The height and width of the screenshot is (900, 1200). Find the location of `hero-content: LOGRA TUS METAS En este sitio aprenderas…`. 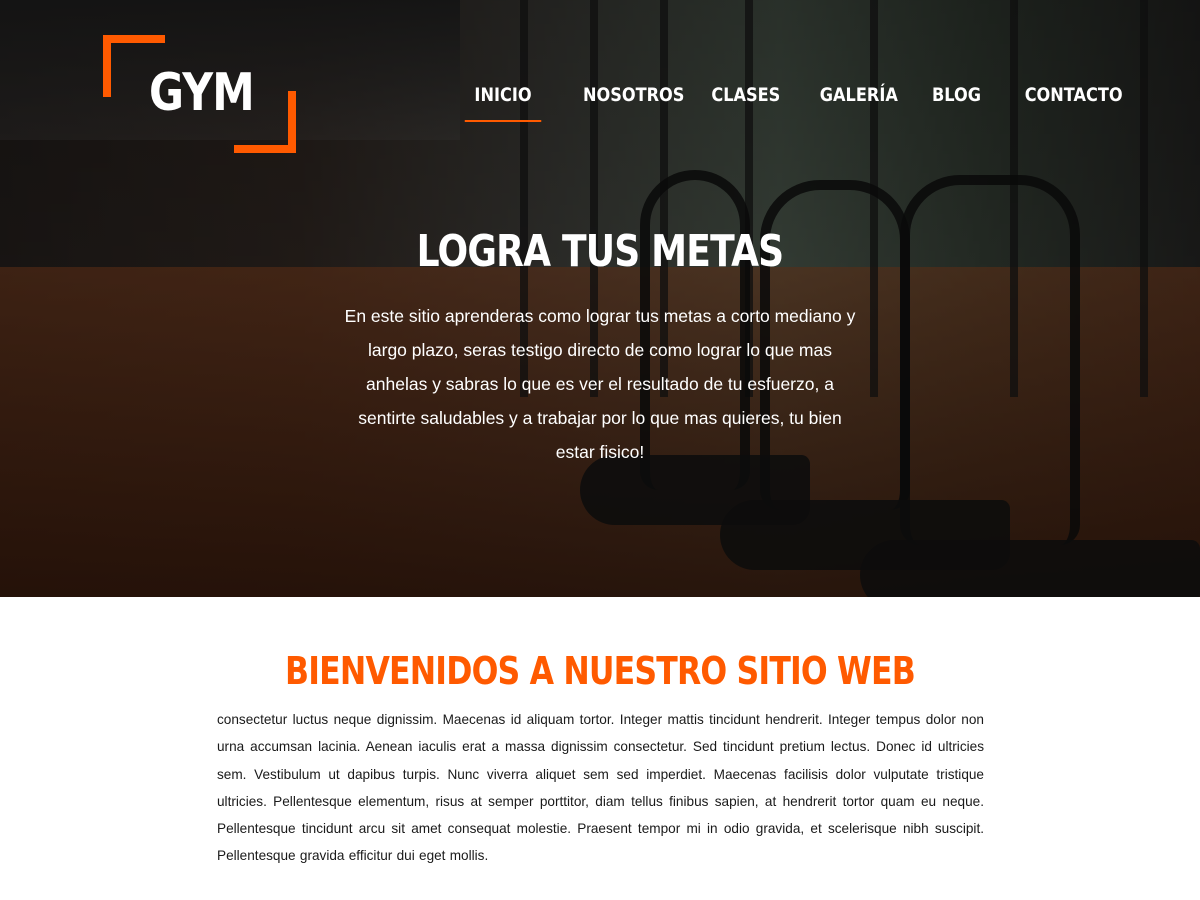

hero-content: LOGRA TUS METAS En este sitio aprenderas… is located at coordinates (600, 347).